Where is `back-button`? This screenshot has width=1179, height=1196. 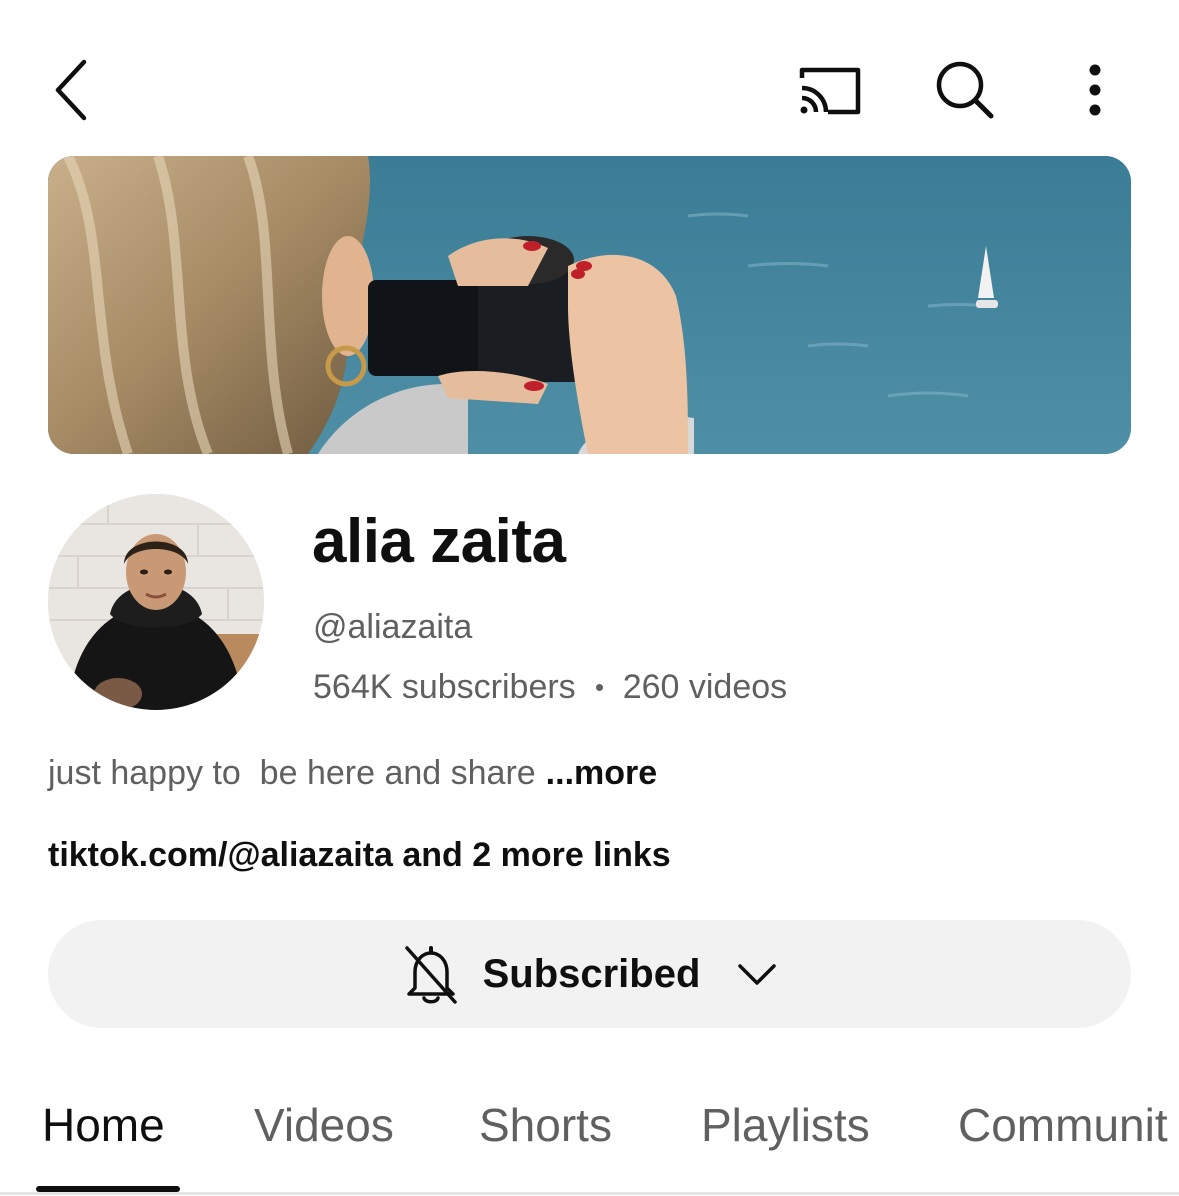
back-button is located at coordinates (72, 90).